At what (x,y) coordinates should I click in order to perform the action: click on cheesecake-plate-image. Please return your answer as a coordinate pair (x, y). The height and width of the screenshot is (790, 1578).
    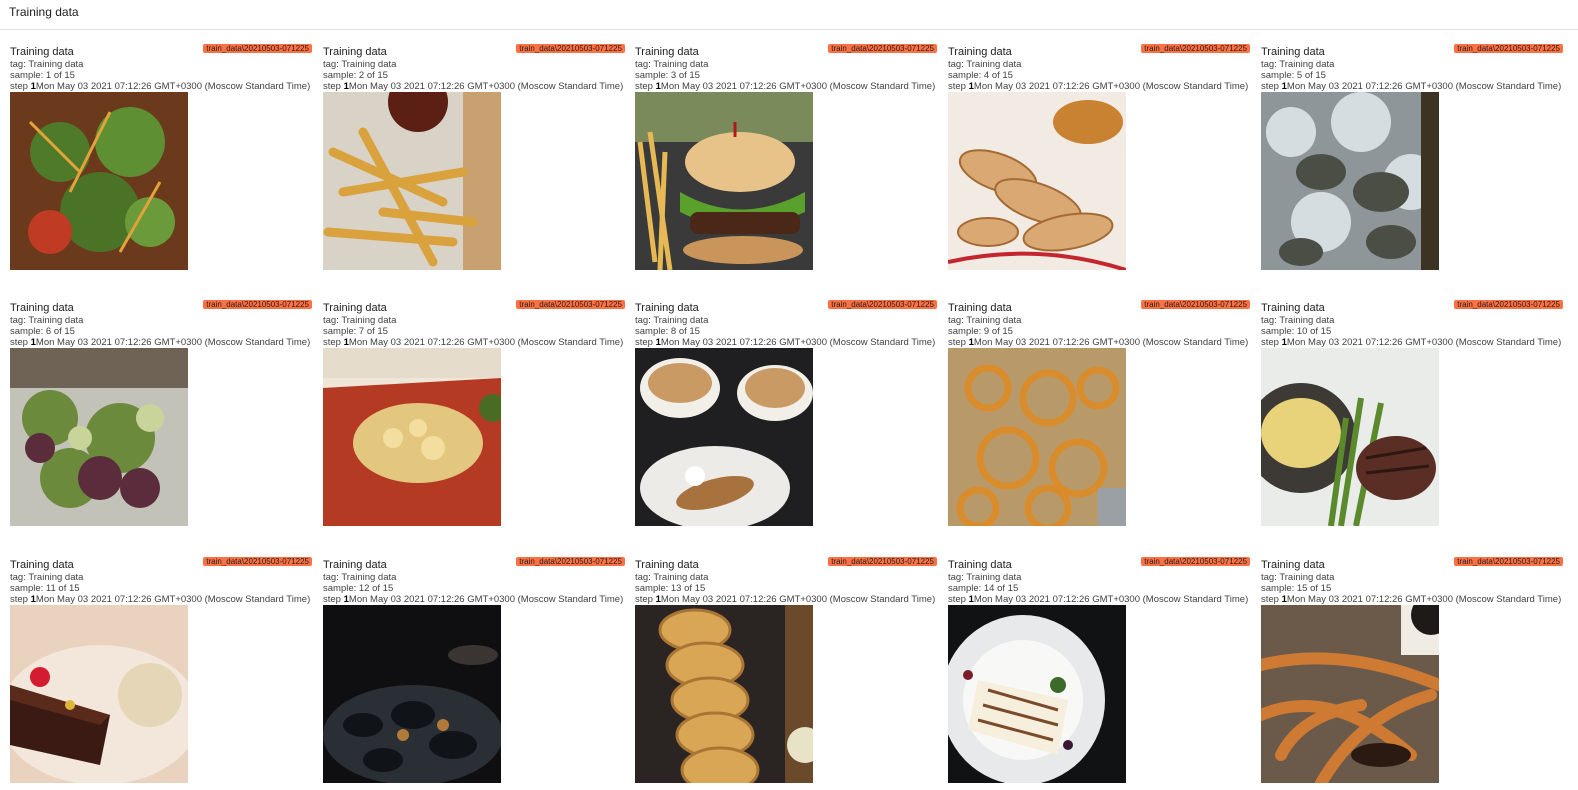
    Looking at the image, I should click on (1037, 694).